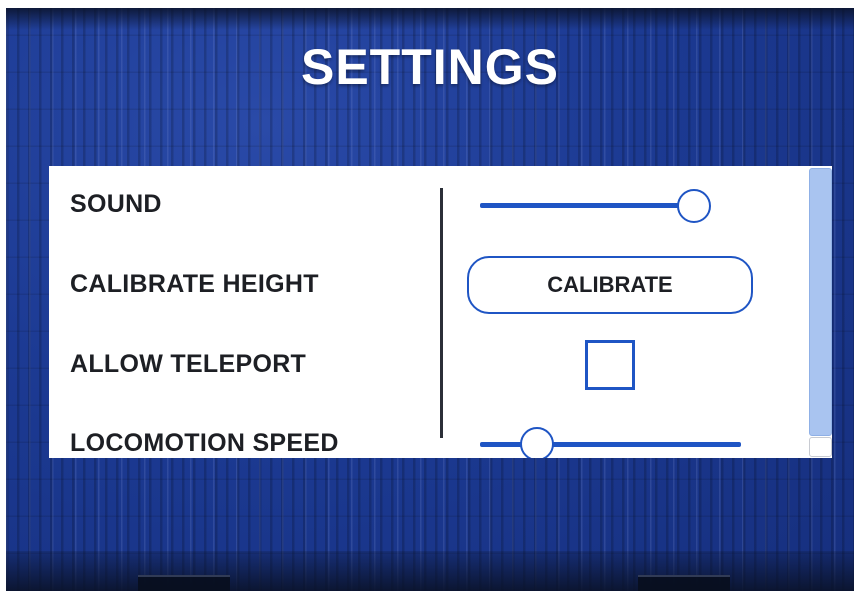 This screenshot has width=860, height=597. What do you see at coordinates (537, 442) in the screenshot?
I see `locomotion-speed-slider-thumb` at bounding box center [537, 442].